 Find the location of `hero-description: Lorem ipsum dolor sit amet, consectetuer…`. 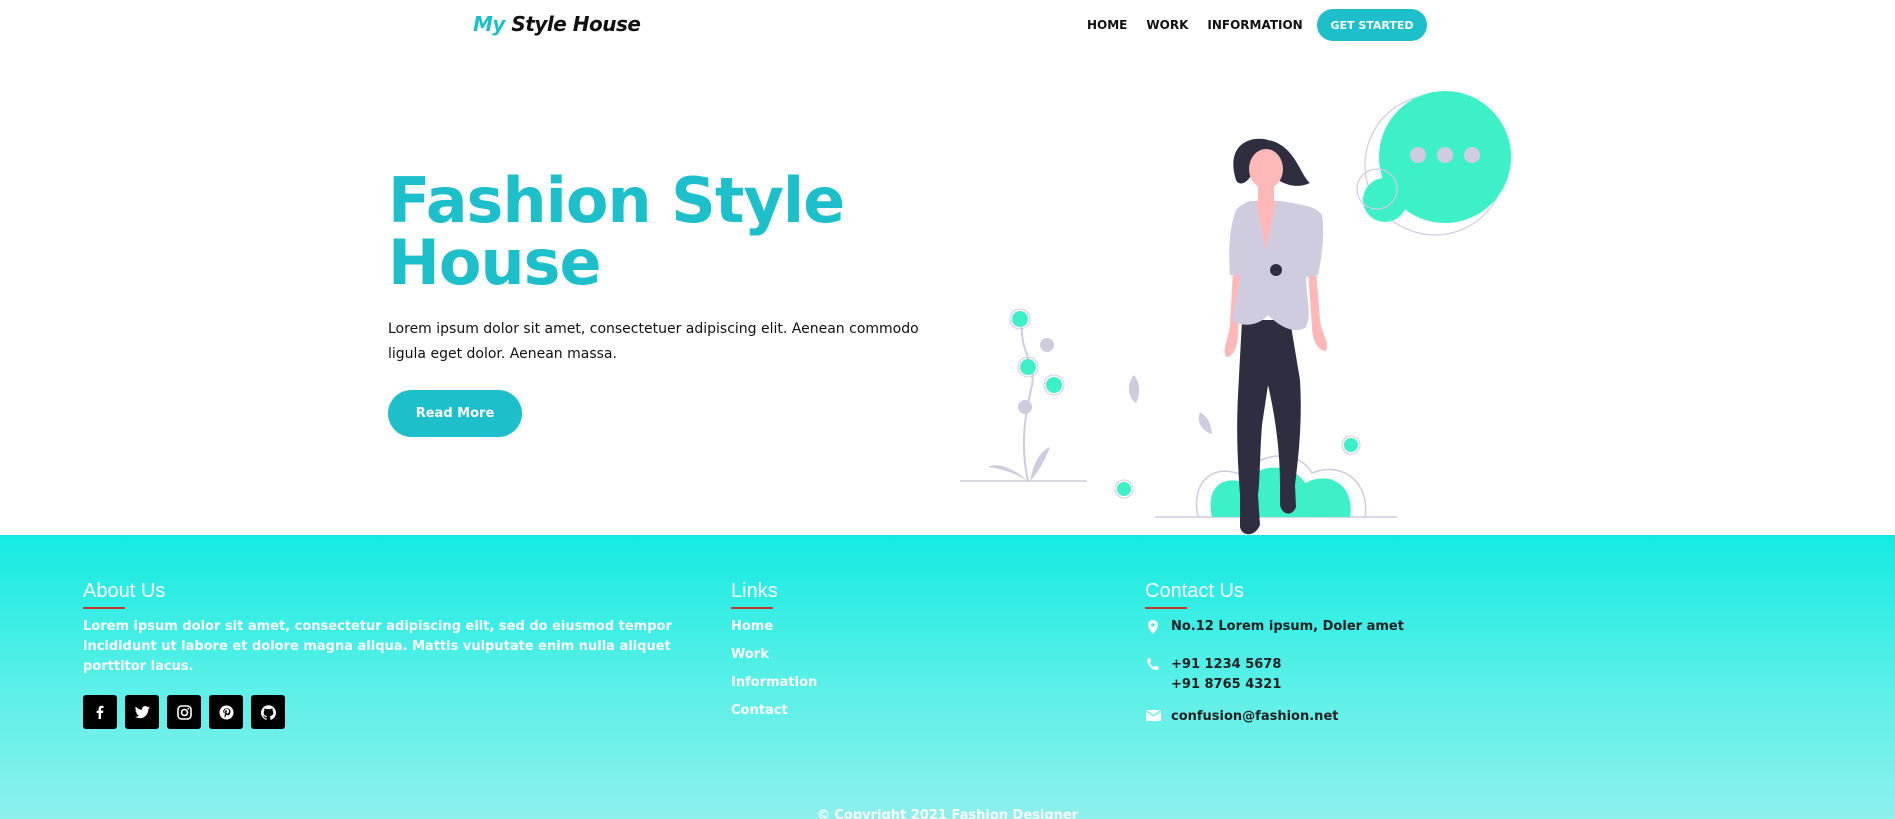

hero-description: Lorem ipsum dolor sit amet, consectetuer… is located at coordinates (653, 341).